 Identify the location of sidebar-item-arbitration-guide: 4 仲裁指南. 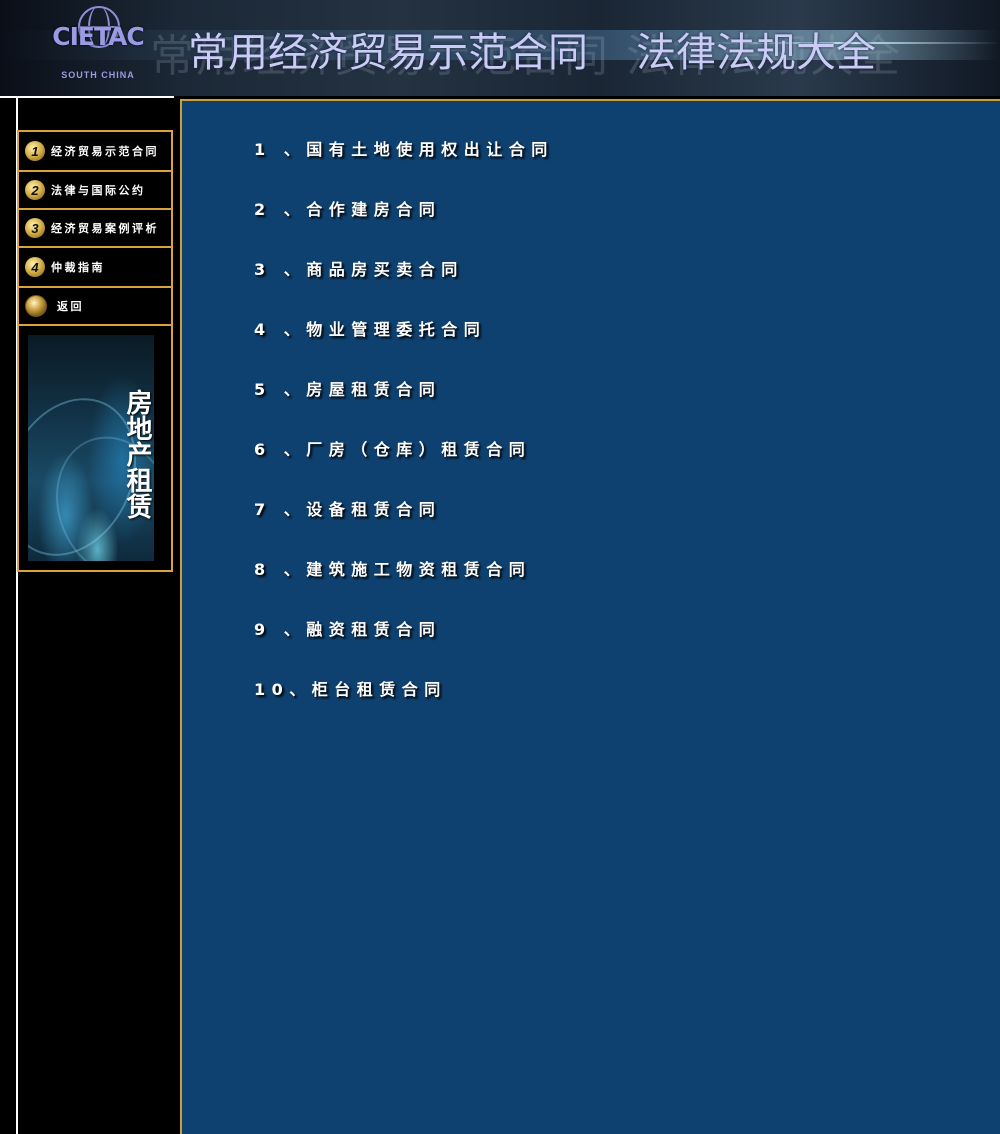
(95, 268).